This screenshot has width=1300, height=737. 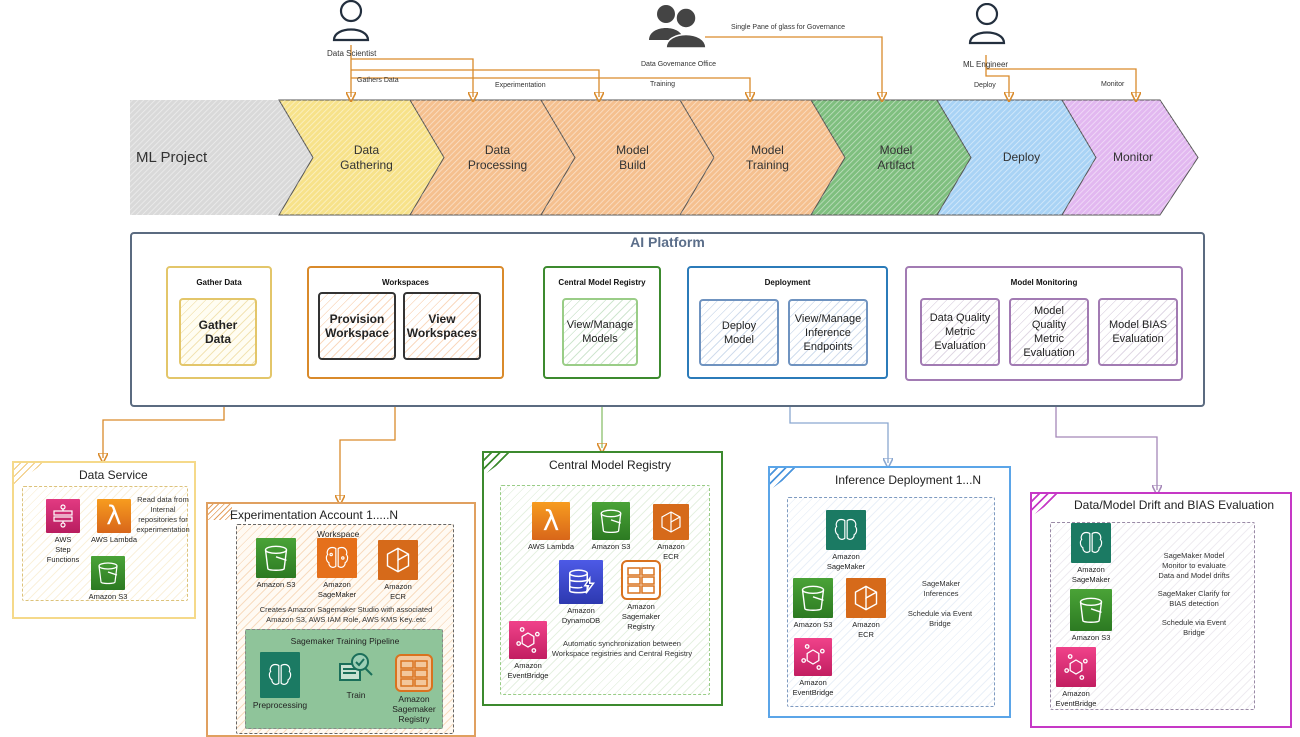 I want to click on pipeline-step-label: Data Processing, so click(x=497, y=157).